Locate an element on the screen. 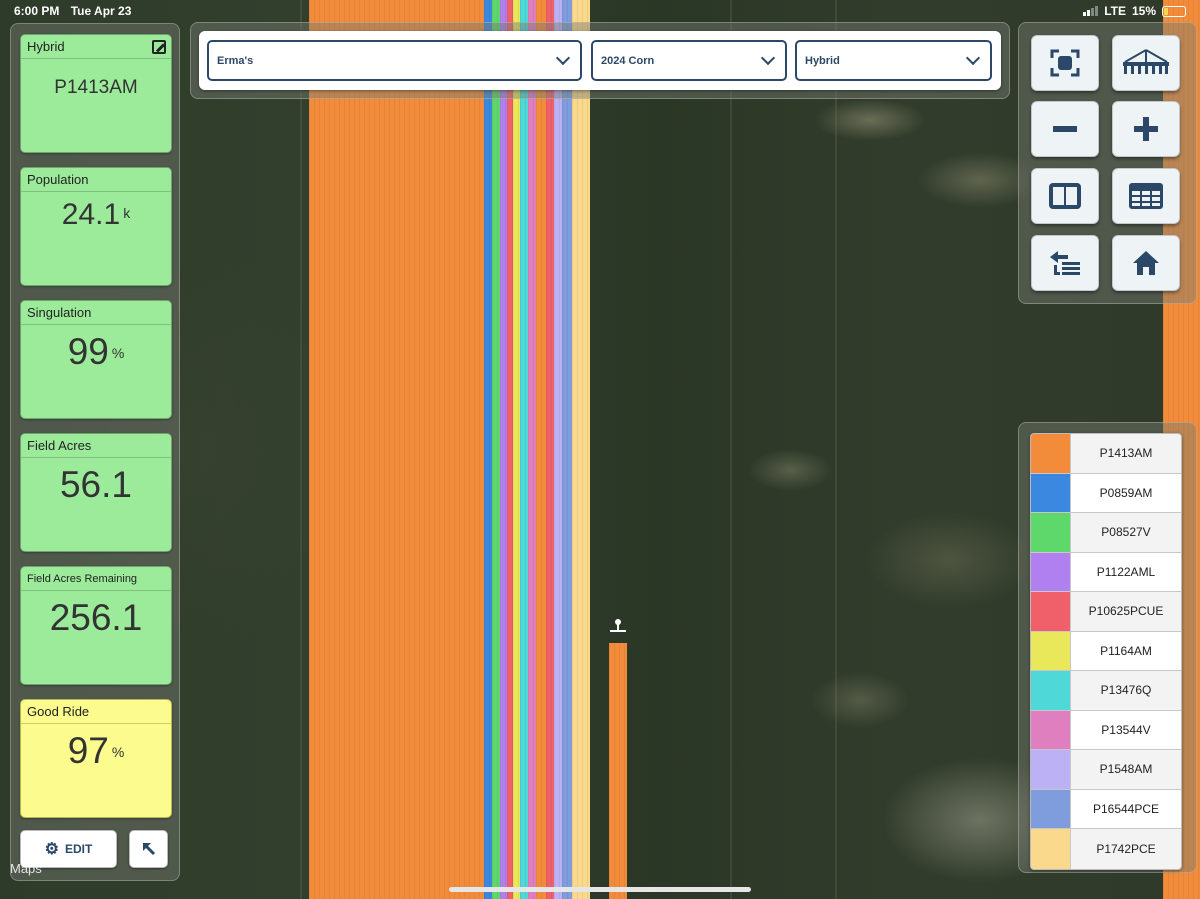  singulation-tile: Singulation 99% is located at coordinates (96, 359).